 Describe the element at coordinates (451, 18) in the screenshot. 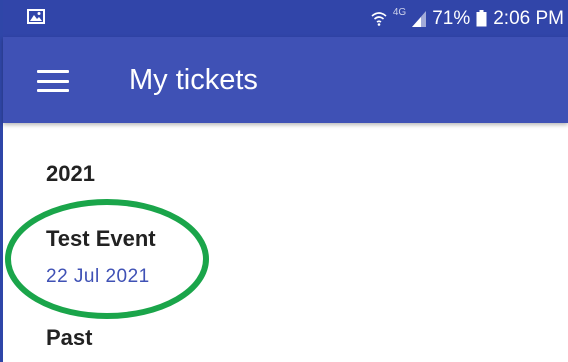

I see `battery-percent: 71%` at that location.